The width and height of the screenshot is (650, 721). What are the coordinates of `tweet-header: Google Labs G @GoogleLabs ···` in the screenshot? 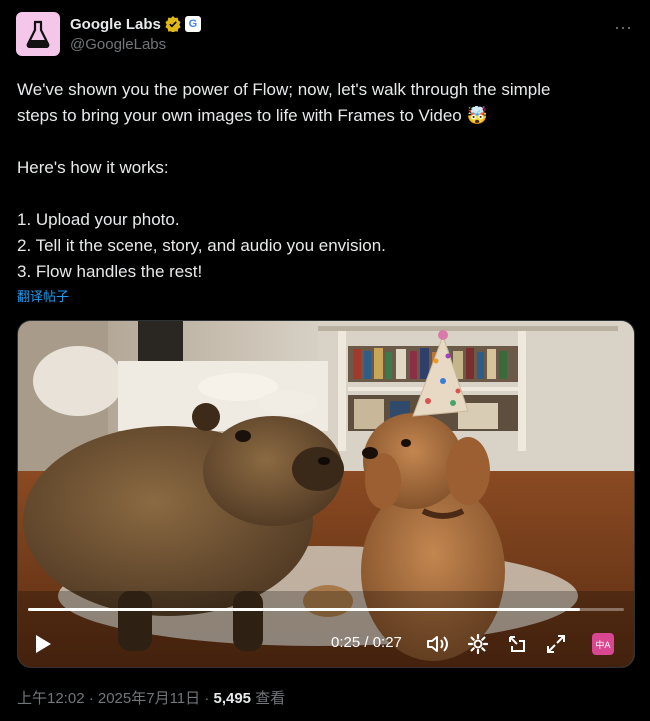 It's located at (325, 36).